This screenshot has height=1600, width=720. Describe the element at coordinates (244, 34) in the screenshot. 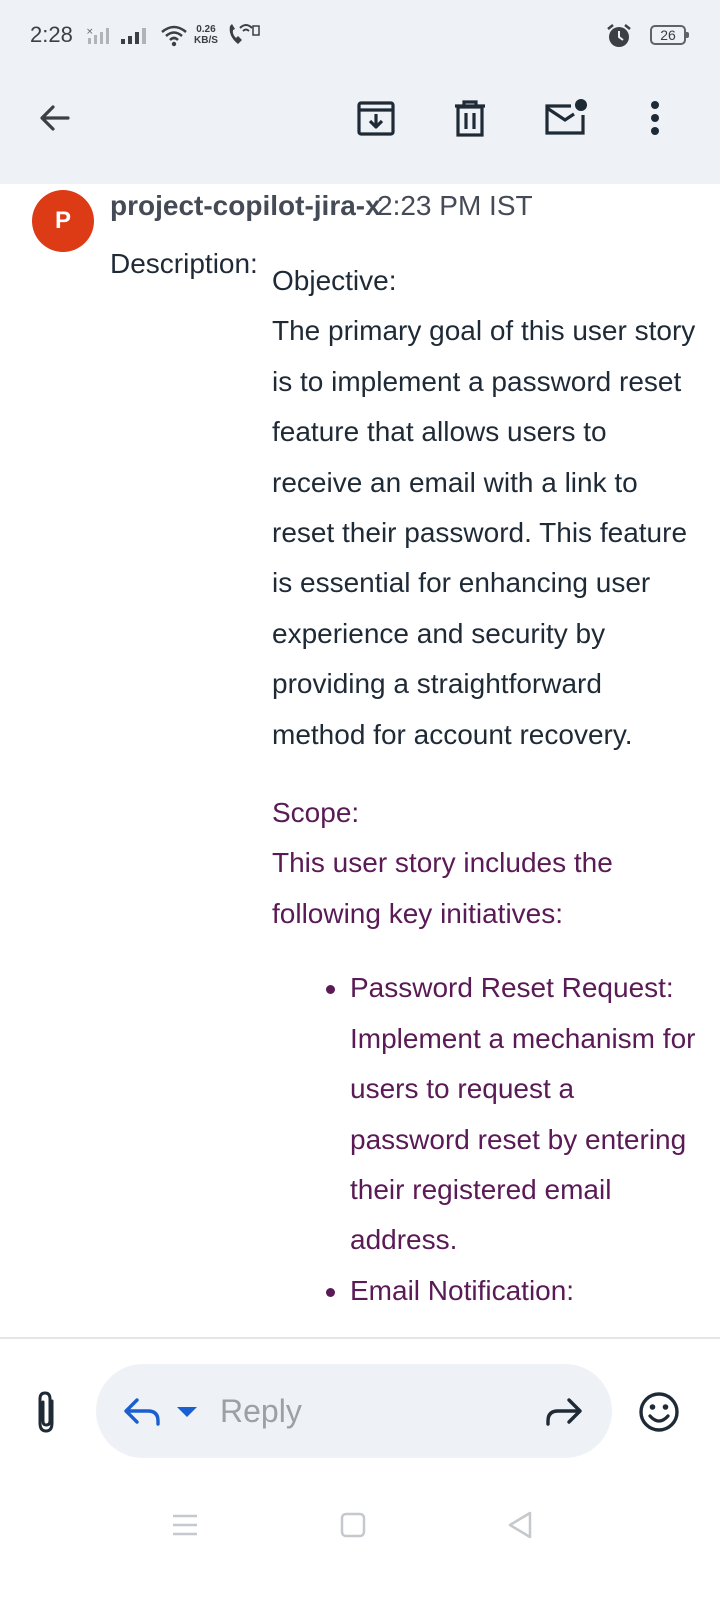

I see `wifi-calling-icon` at that location.